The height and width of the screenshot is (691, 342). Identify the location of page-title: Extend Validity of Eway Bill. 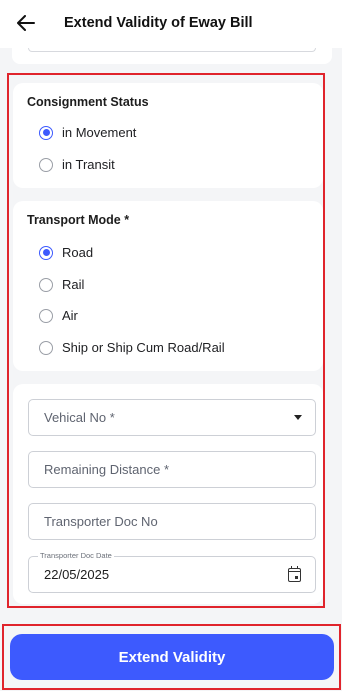
(158, 23).